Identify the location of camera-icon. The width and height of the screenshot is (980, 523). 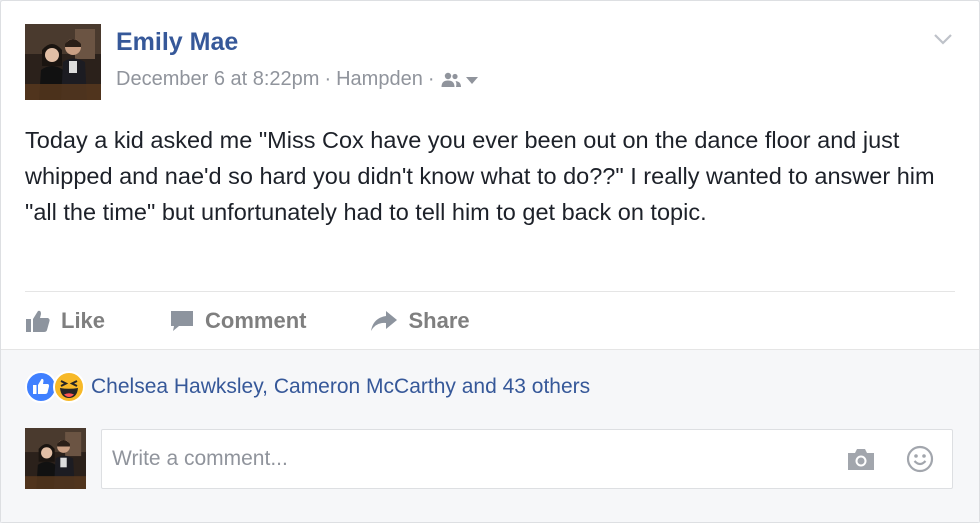
(861, 459).